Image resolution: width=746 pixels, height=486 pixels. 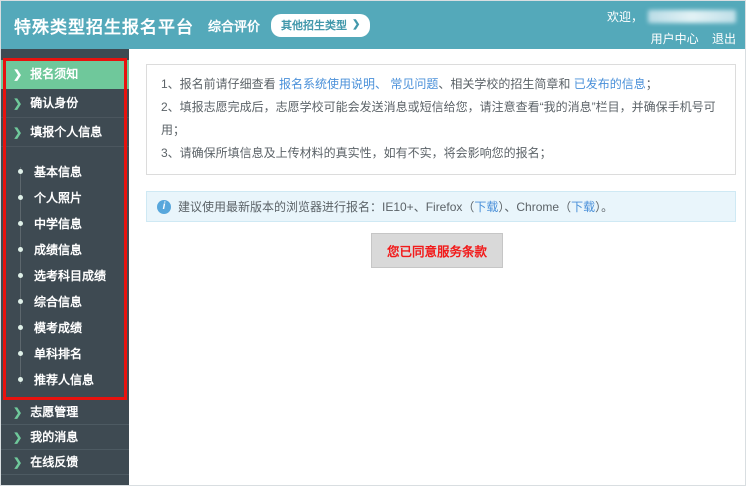 What do you see at coordinates (326, 207) in the screenshot?
I see `tip-text: 建议使用最新版本的浏览器进行报名：IE10+、Firefox（` at bounding box center [326, 207].